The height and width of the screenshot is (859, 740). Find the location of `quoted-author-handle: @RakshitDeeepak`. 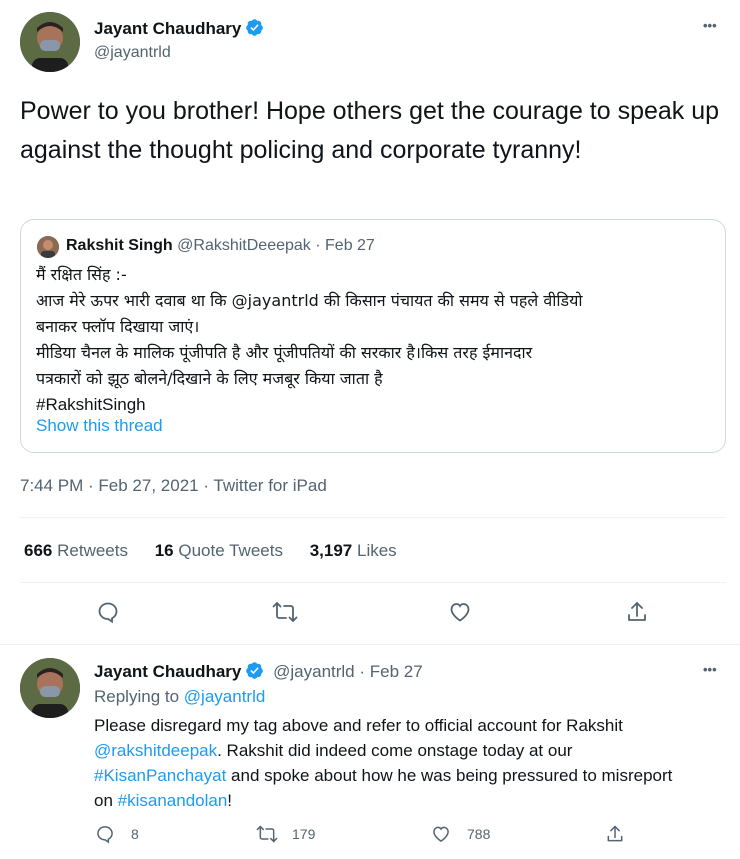

quoted-author-handle: @RakshitDeeepak is located at coordinates (244, 245).